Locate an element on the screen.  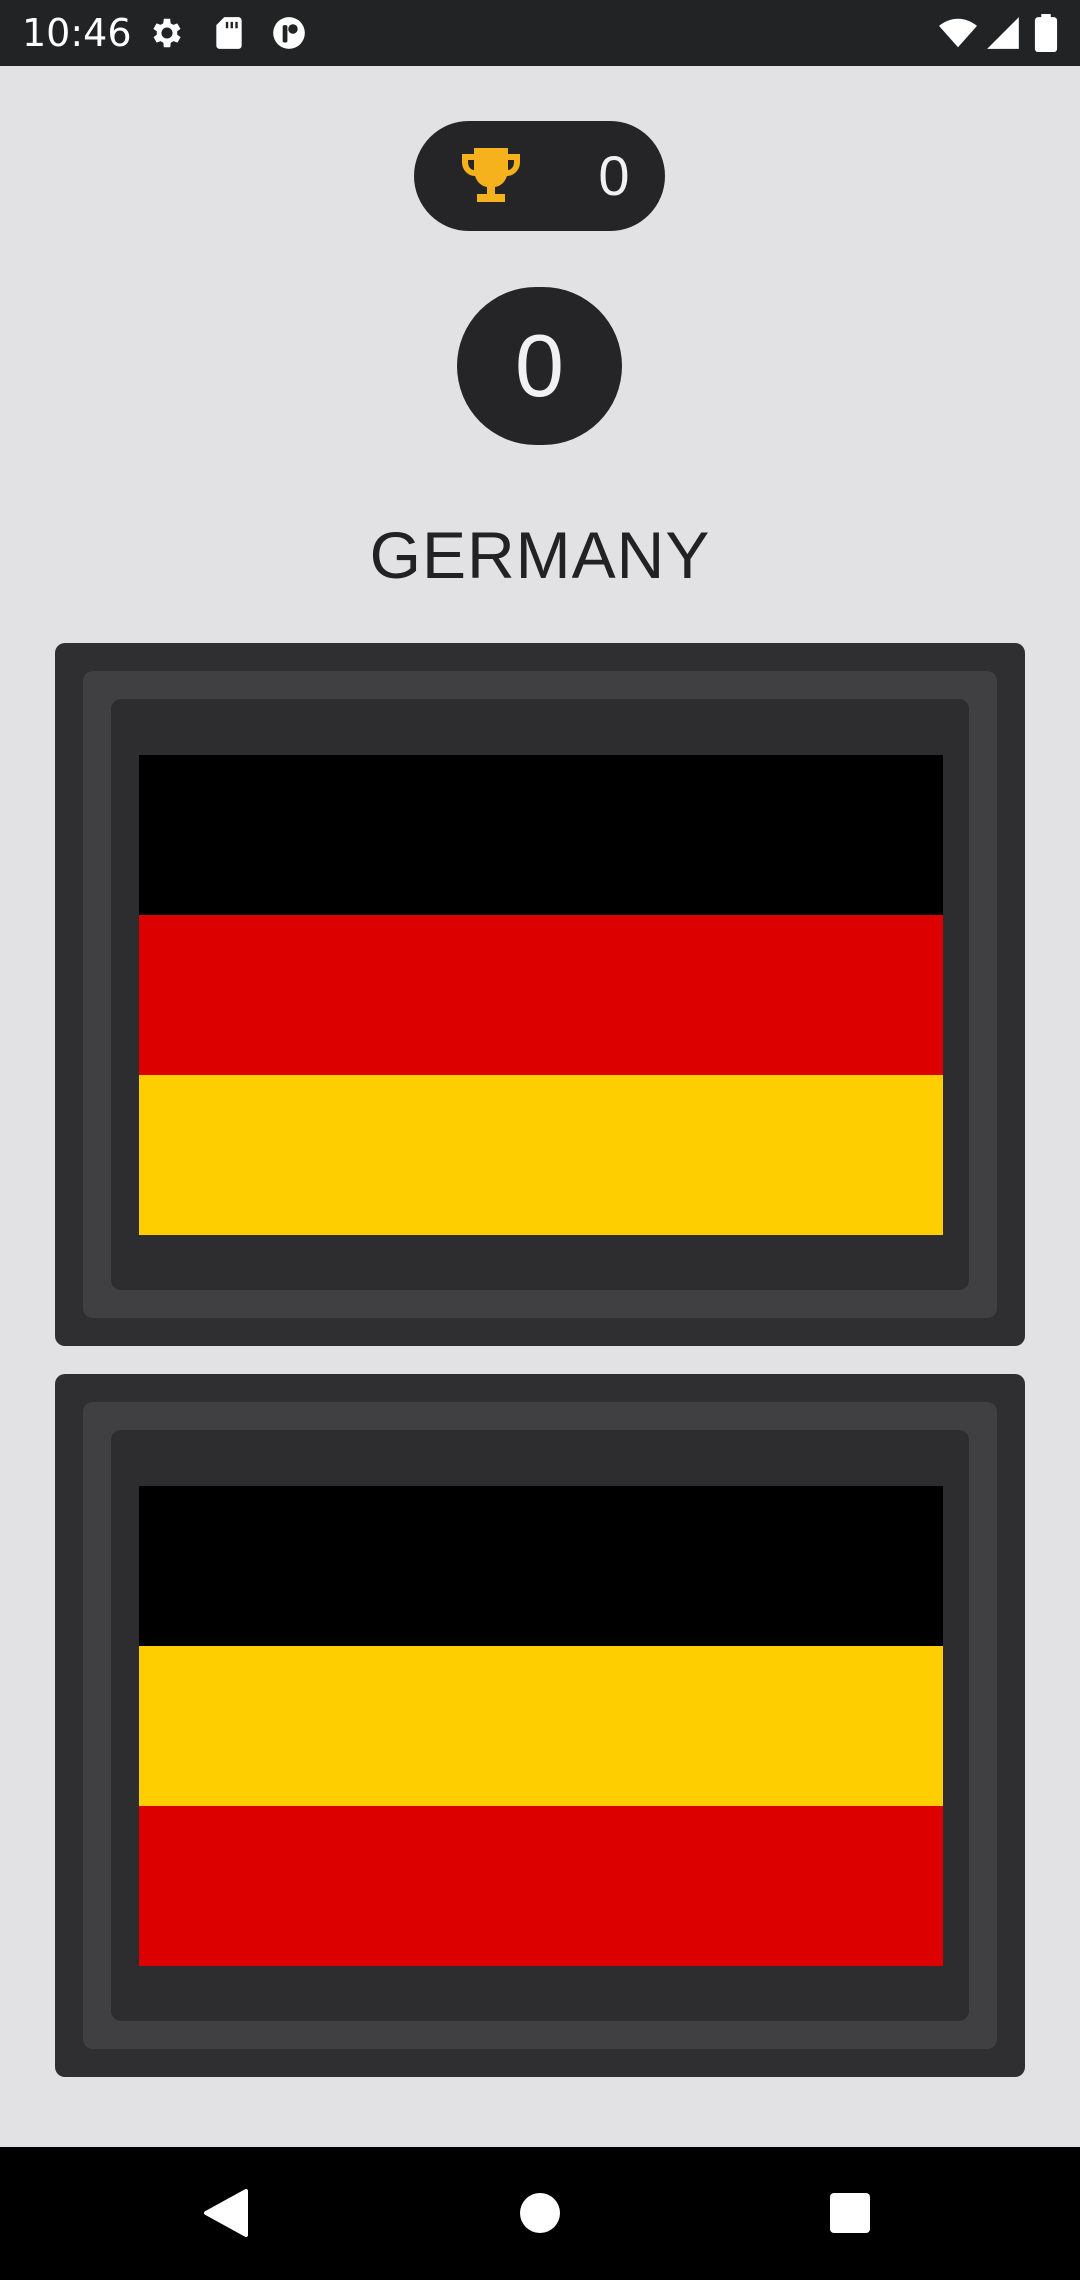
home-icon is located at coordinates (540, 2213).